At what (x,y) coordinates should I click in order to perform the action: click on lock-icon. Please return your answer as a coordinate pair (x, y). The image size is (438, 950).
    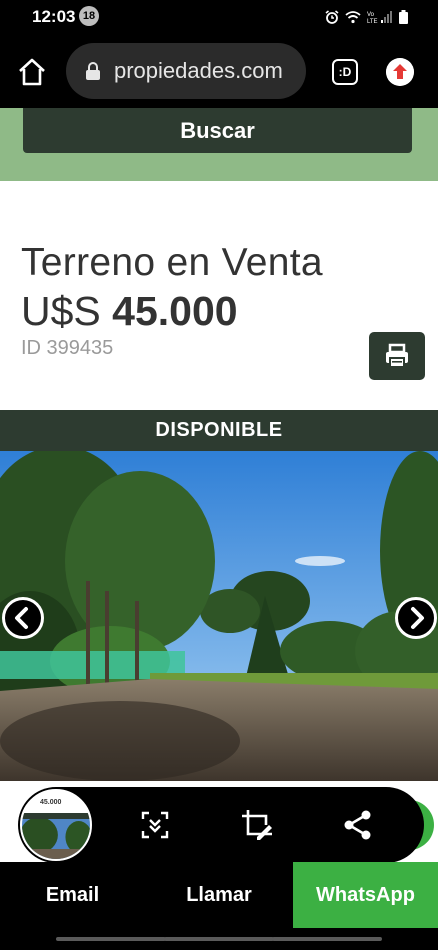
    Looking at the image, I should click on (93, 71).